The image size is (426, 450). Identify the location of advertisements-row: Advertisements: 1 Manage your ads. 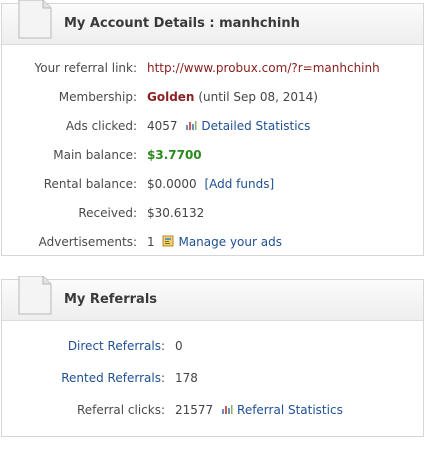
(212, 242).